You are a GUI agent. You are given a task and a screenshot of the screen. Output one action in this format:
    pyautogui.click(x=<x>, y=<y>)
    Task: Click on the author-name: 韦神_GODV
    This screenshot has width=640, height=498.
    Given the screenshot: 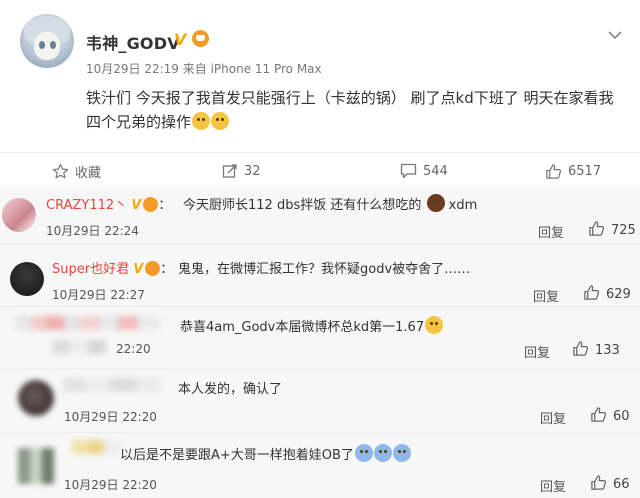 What is the action you would take?
    pyautogui.click(x=133, y=42)
    